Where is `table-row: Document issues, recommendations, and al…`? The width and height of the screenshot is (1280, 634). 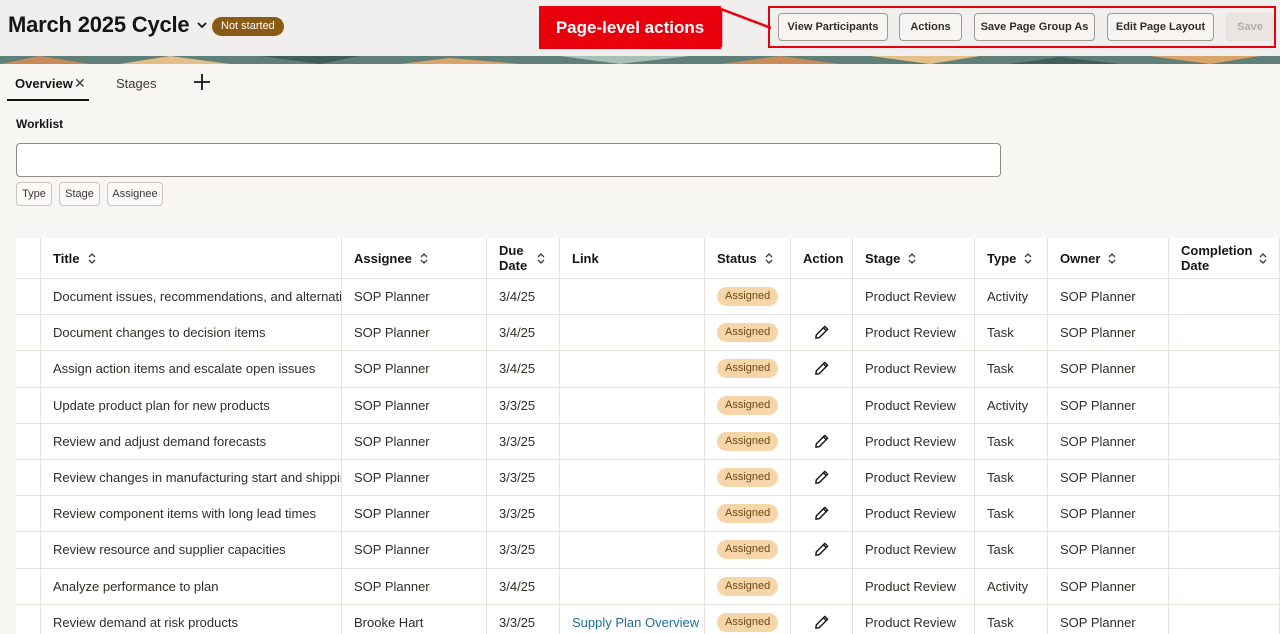
table-row: Document issues, recommendations, and al… is located at coordinates (648, 297).